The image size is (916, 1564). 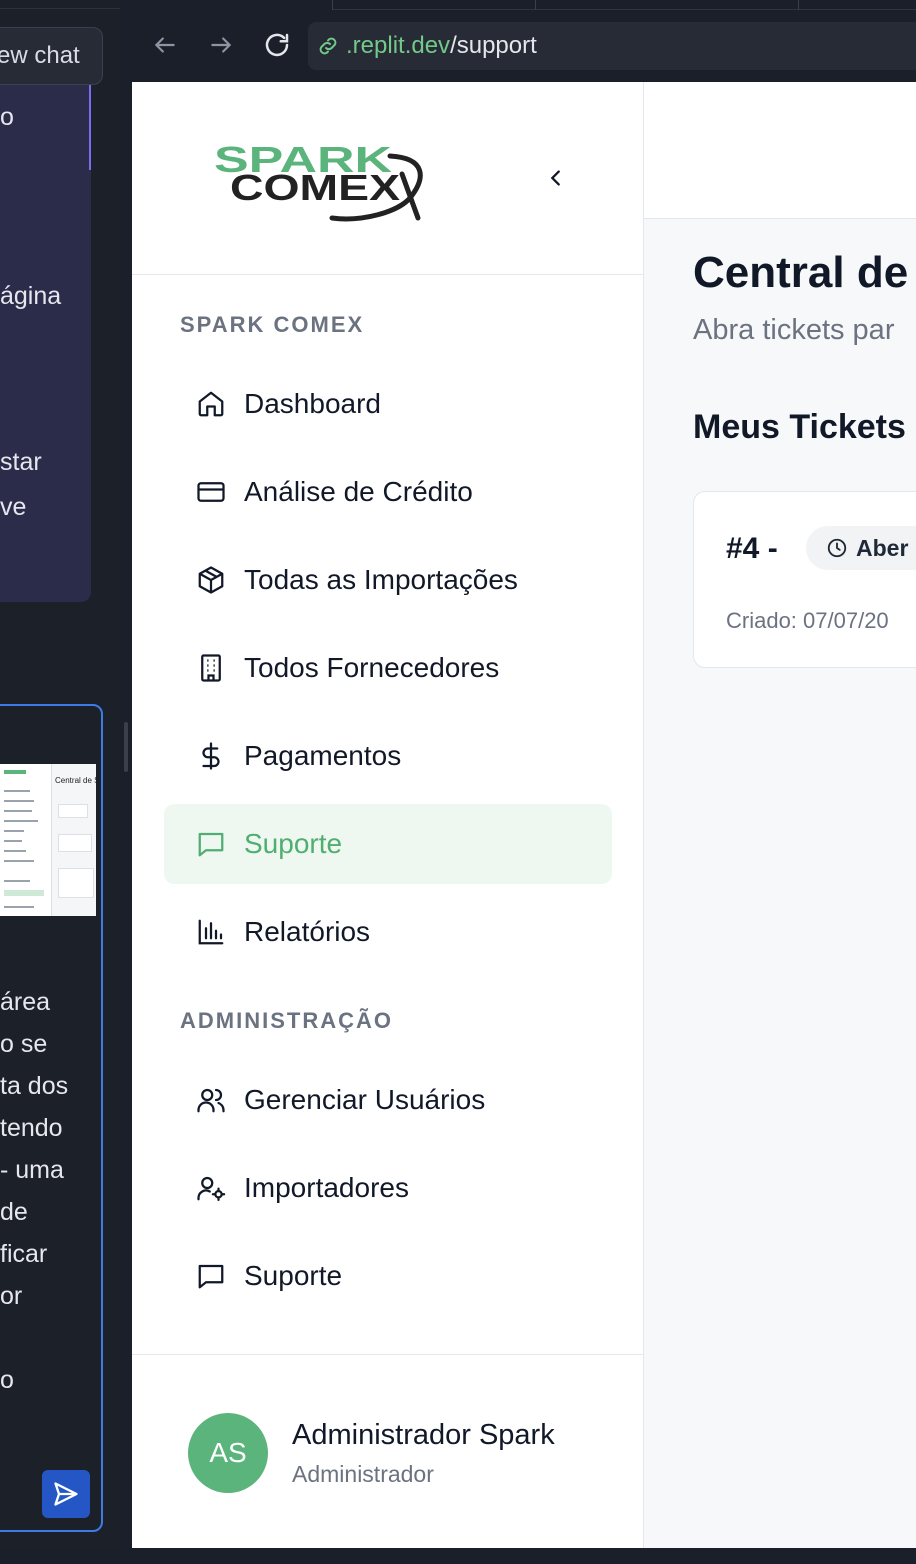 I want to click on sidebar-item-dashboard: Dashboard, so click(x=388, y=404).